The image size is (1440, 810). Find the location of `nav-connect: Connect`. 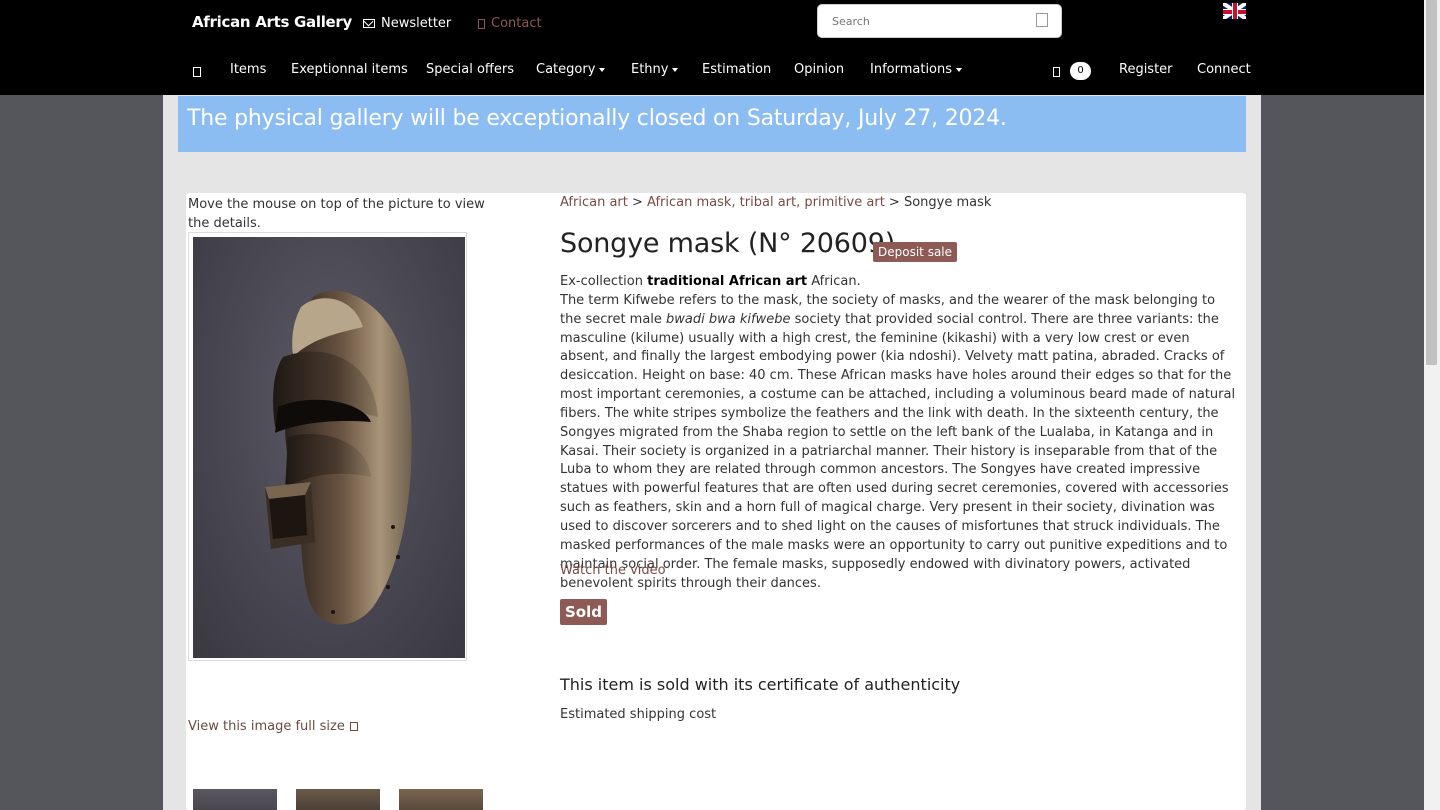

nav-connect: Connect is located at coordinates (1224, 69).